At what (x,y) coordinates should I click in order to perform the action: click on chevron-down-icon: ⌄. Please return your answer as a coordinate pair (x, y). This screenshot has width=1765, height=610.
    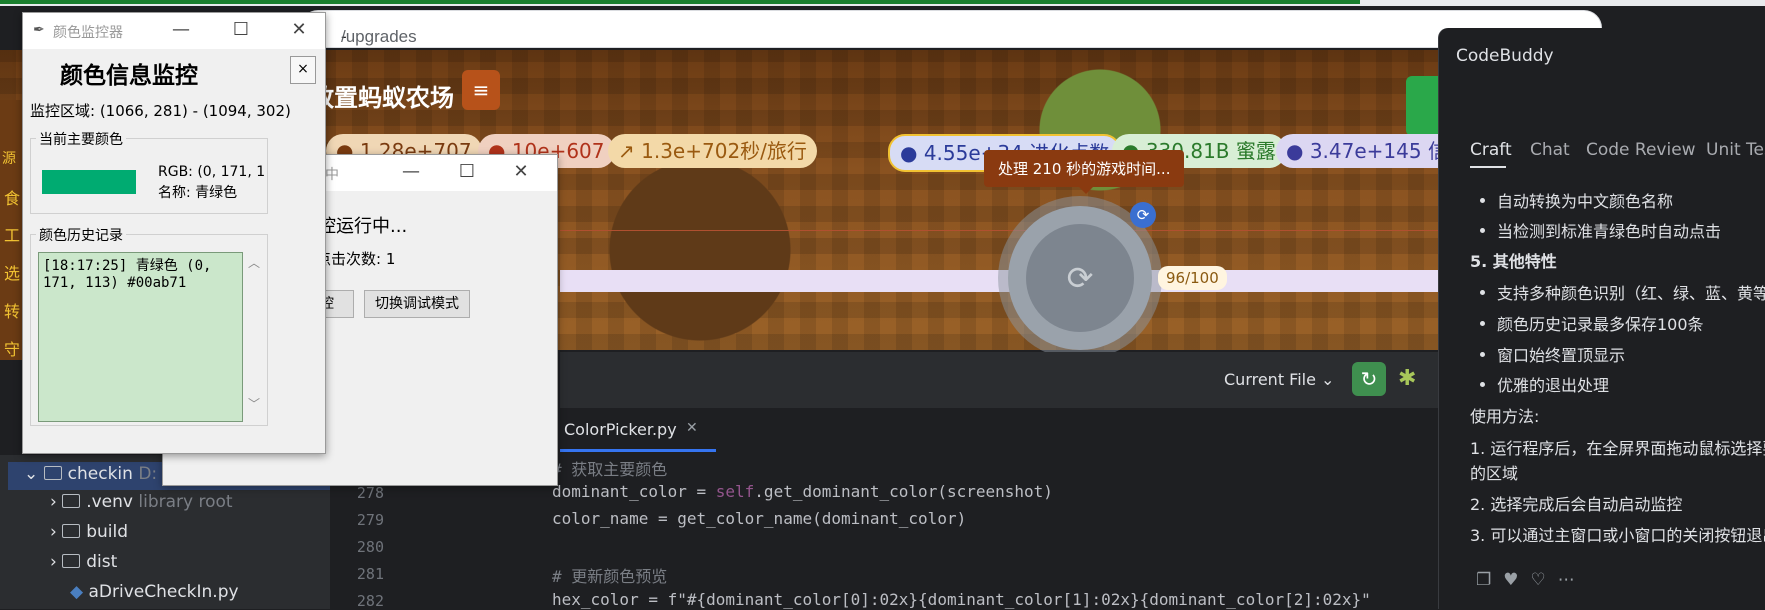
    Looking at the image, I should click on (1328, 379).